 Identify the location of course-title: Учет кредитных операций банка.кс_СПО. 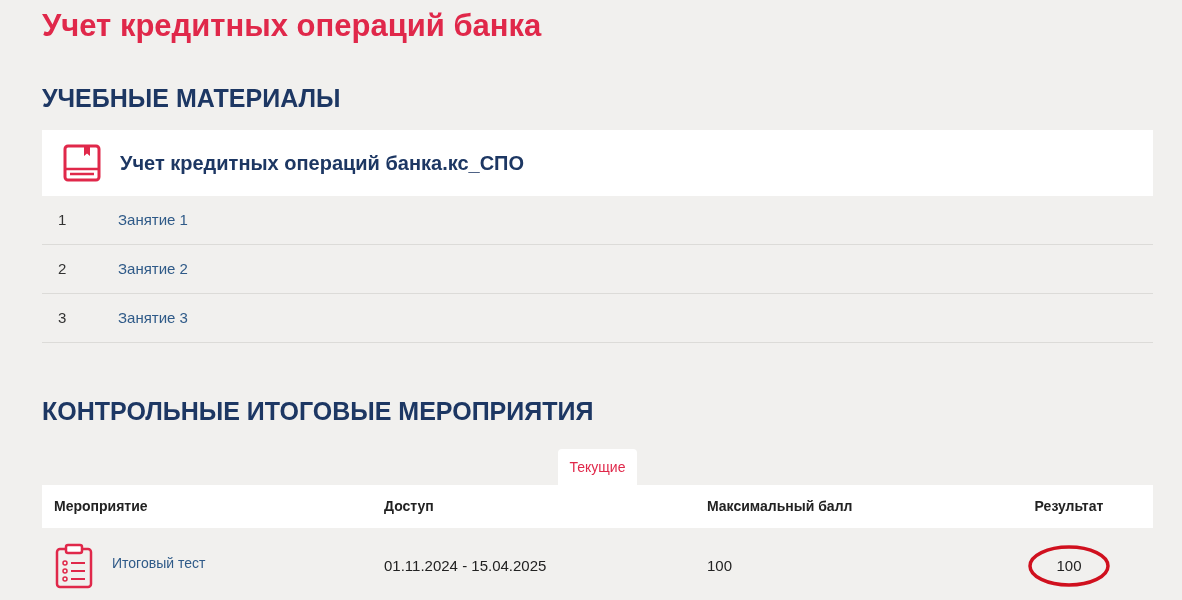
(322, 163).